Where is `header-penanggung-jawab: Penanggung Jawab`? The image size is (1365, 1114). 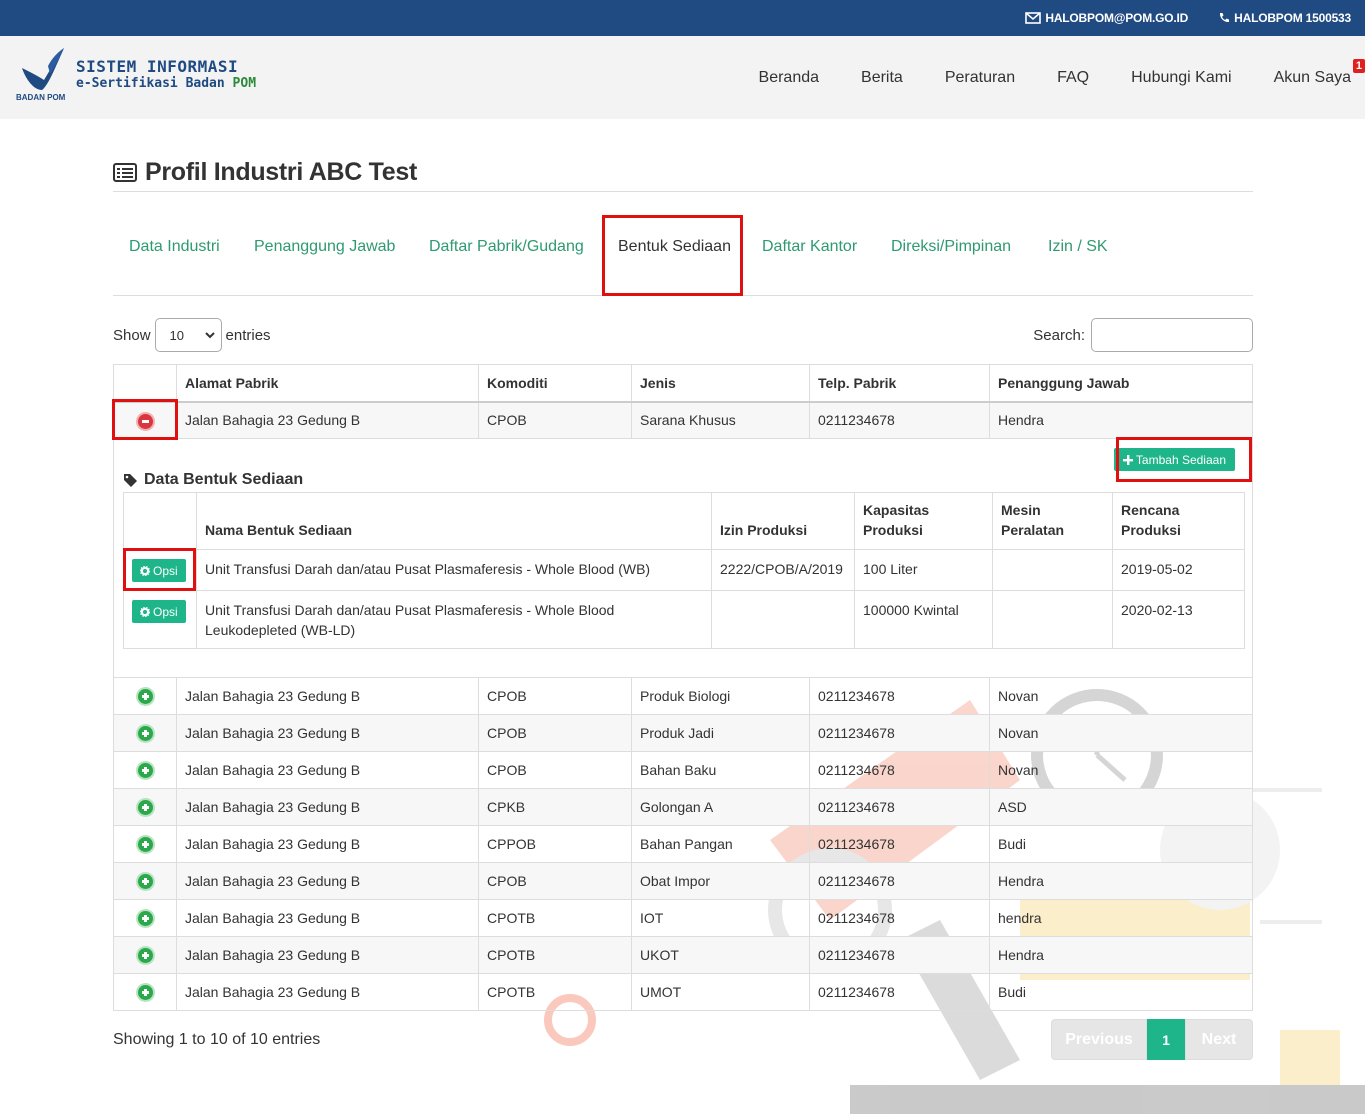 header-penanggung-jawab: Penanggung Jawab is located at coordinates (1121, 383).